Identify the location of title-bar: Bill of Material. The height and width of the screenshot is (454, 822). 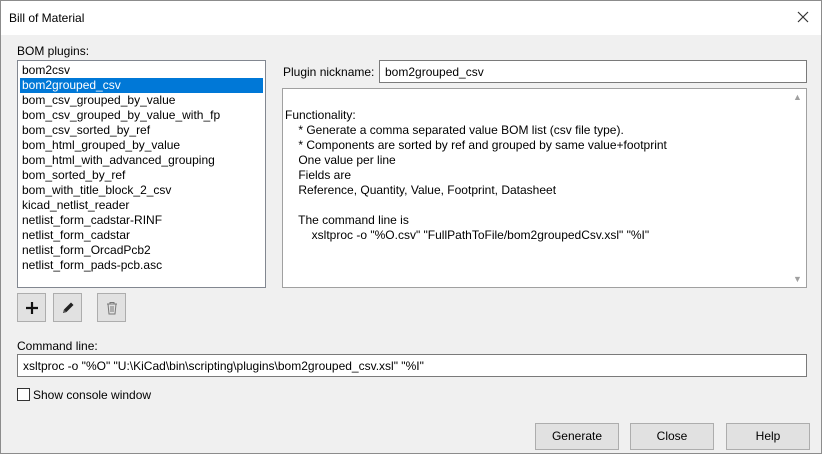
(411, 18).